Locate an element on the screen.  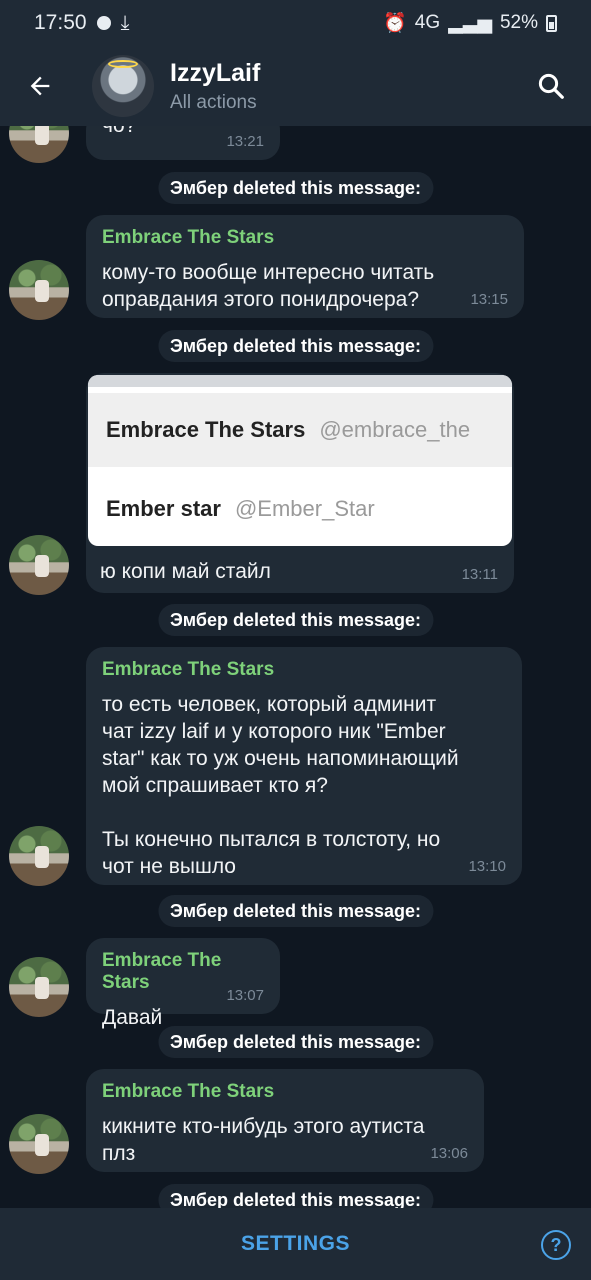
notification-icon is located at coordinates (103, 23).